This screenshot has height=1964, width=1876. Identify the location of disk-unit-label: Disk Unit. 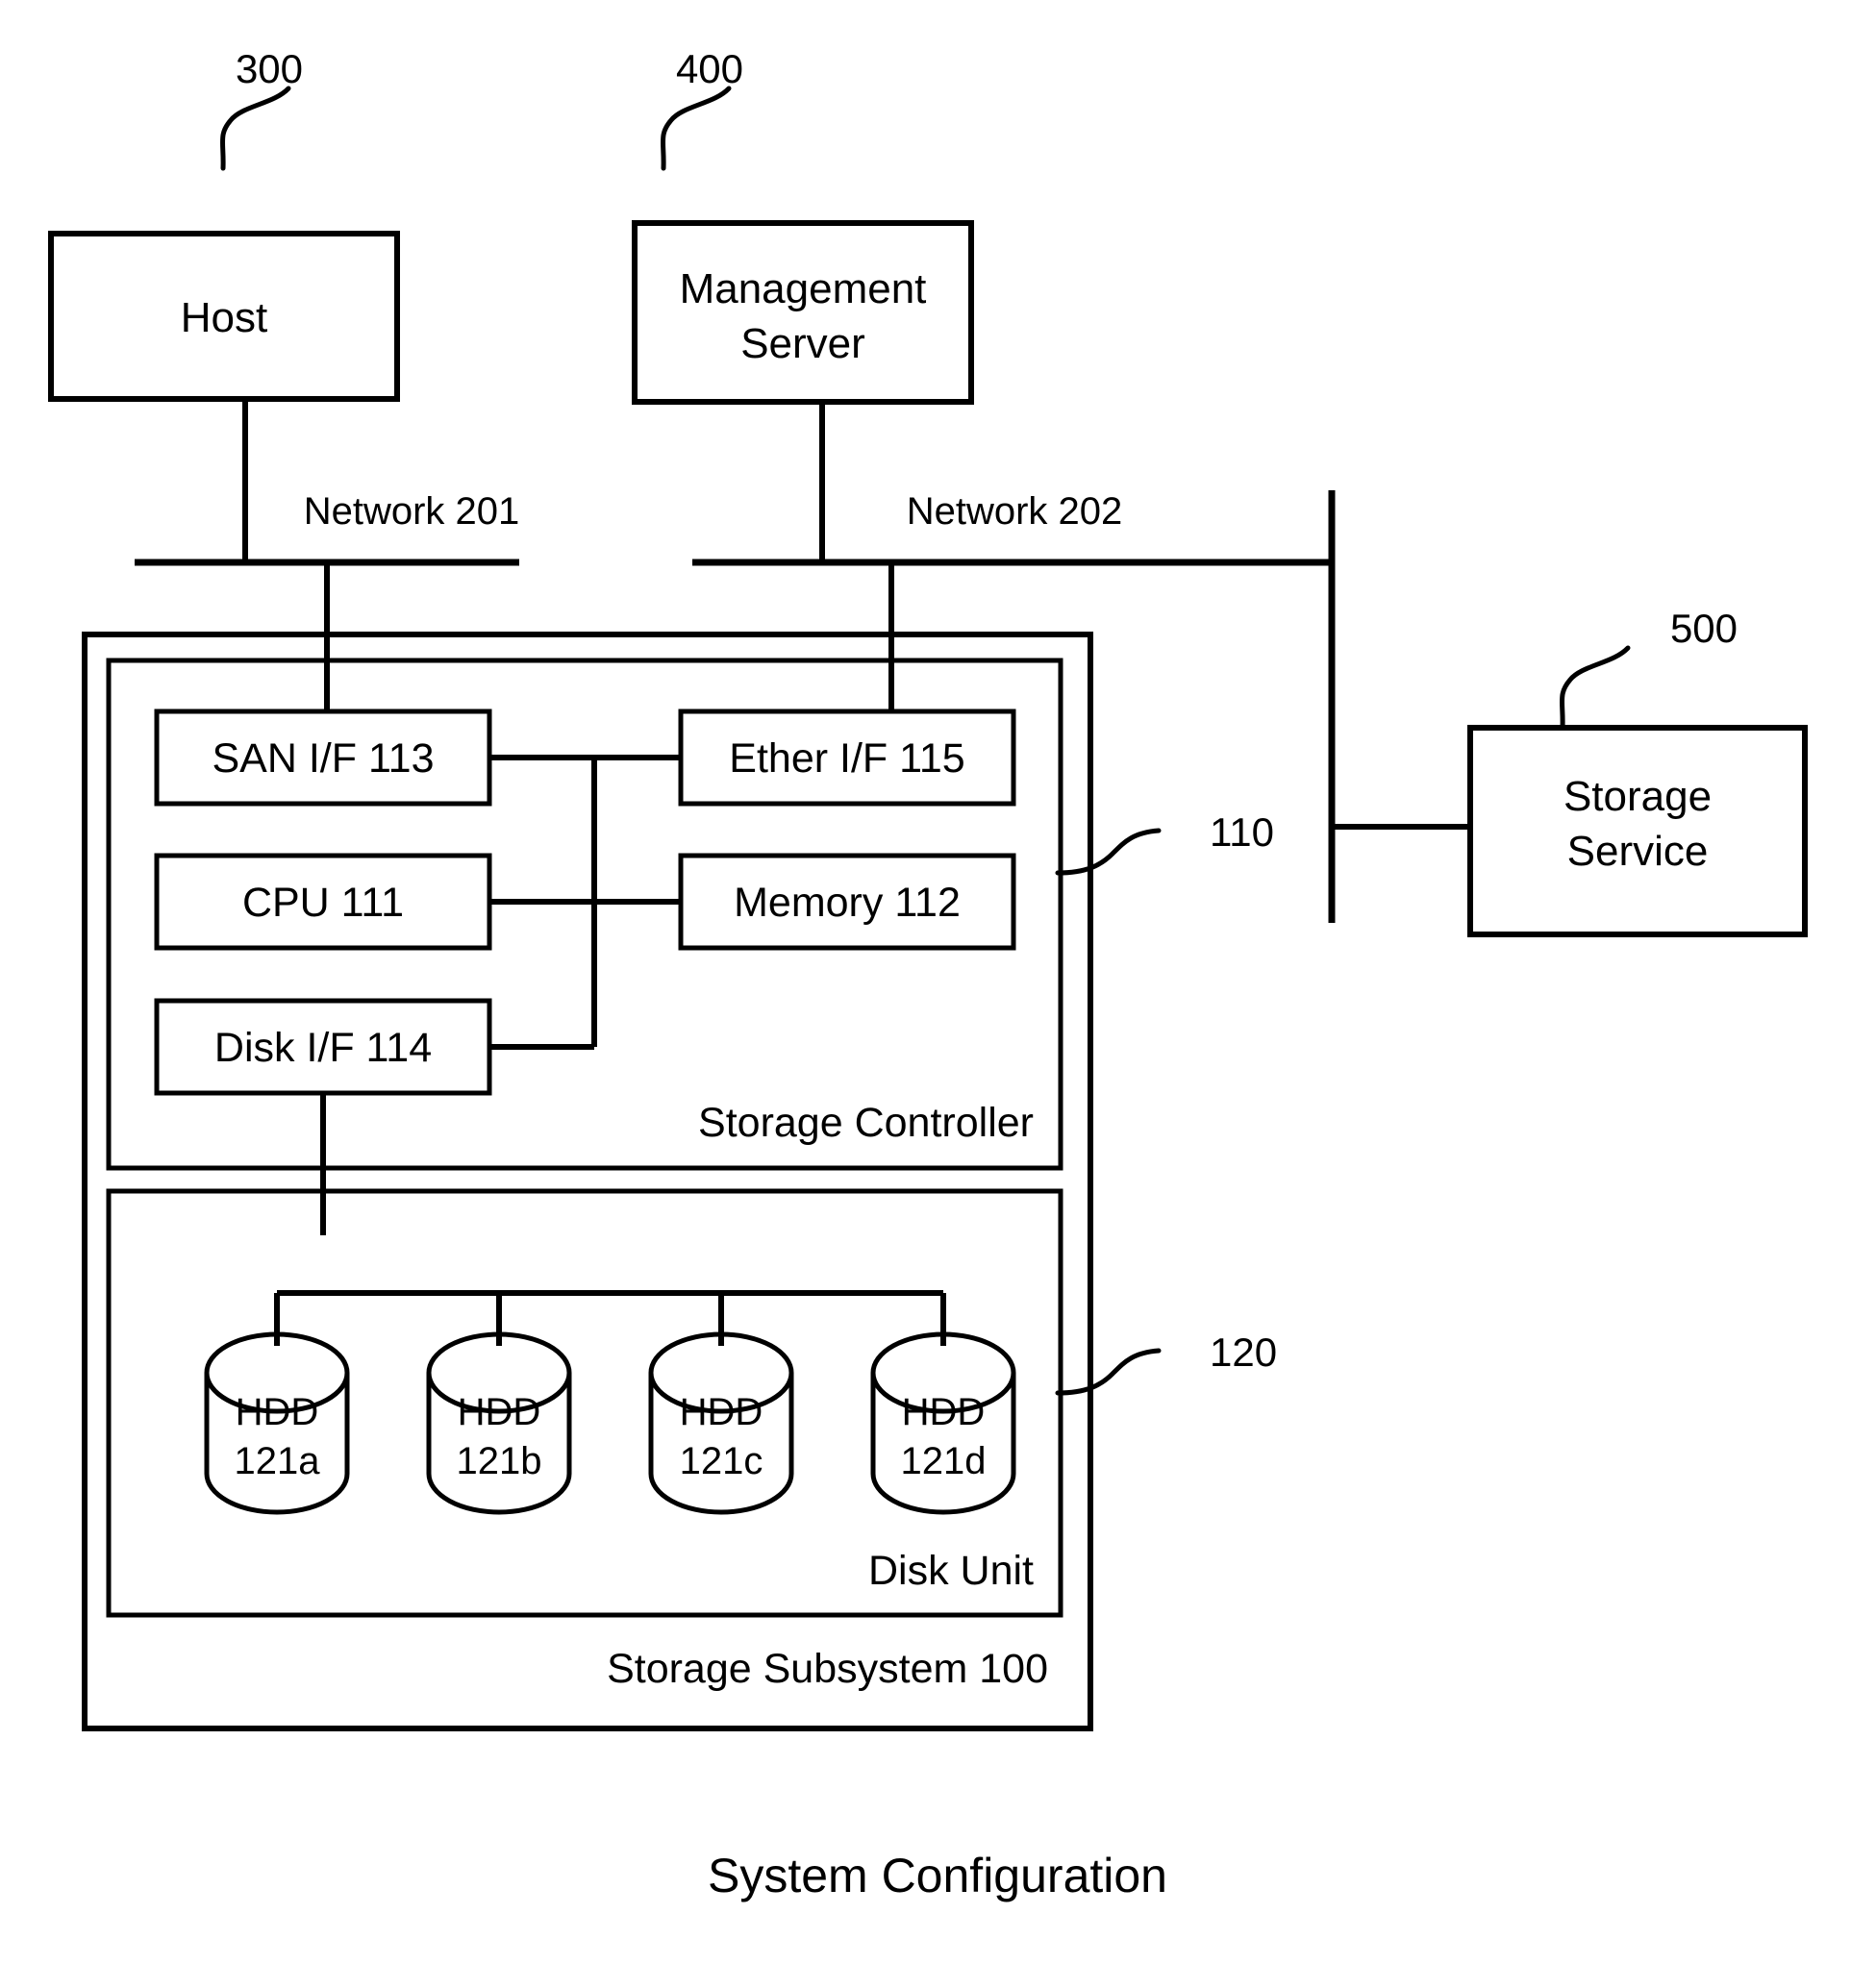
(951, 1571).